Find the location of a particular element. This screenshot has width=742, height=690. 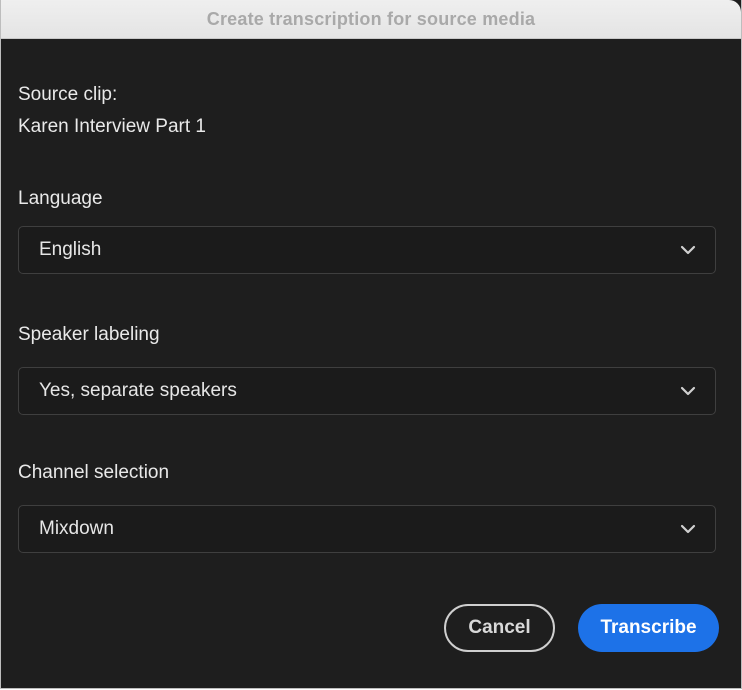

dialog-titlebar: Create transcription for source media is located at coordinates (371, 19).